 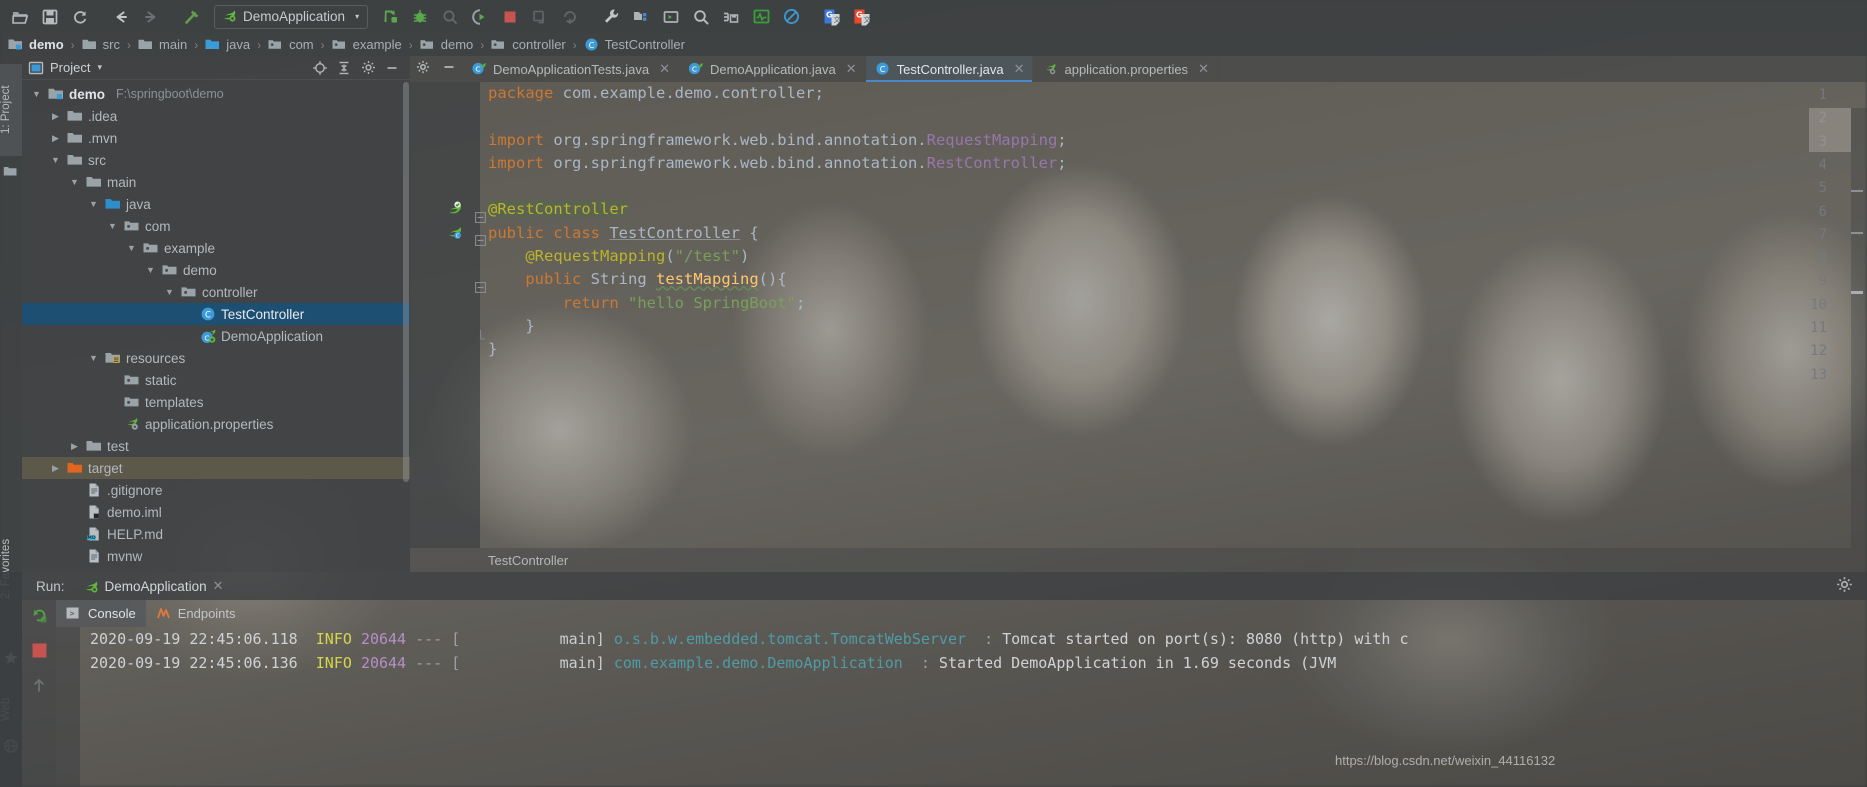 I want to click on sidebar-item-project: 1: Project, so click(x=11, y=110).